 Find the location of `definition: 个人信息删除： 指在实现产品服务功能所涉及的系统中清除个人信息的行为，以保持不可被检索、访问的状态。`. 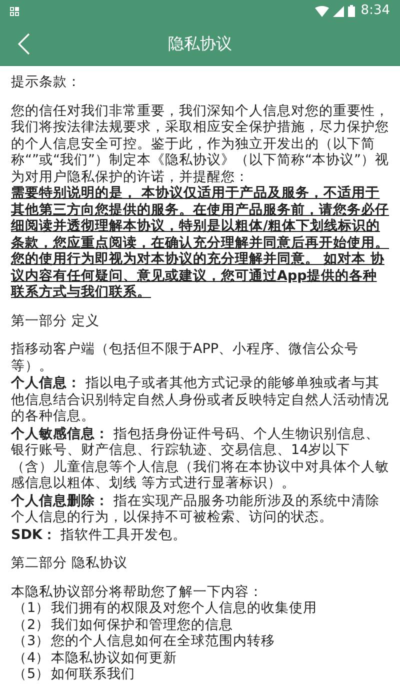

definition: 个人信息删除： 指在实现产品服务功能所涉及的系统中清除个人信息的行为，以保持不可被检索、访问的状态。 is located at coordinates (195, 509).